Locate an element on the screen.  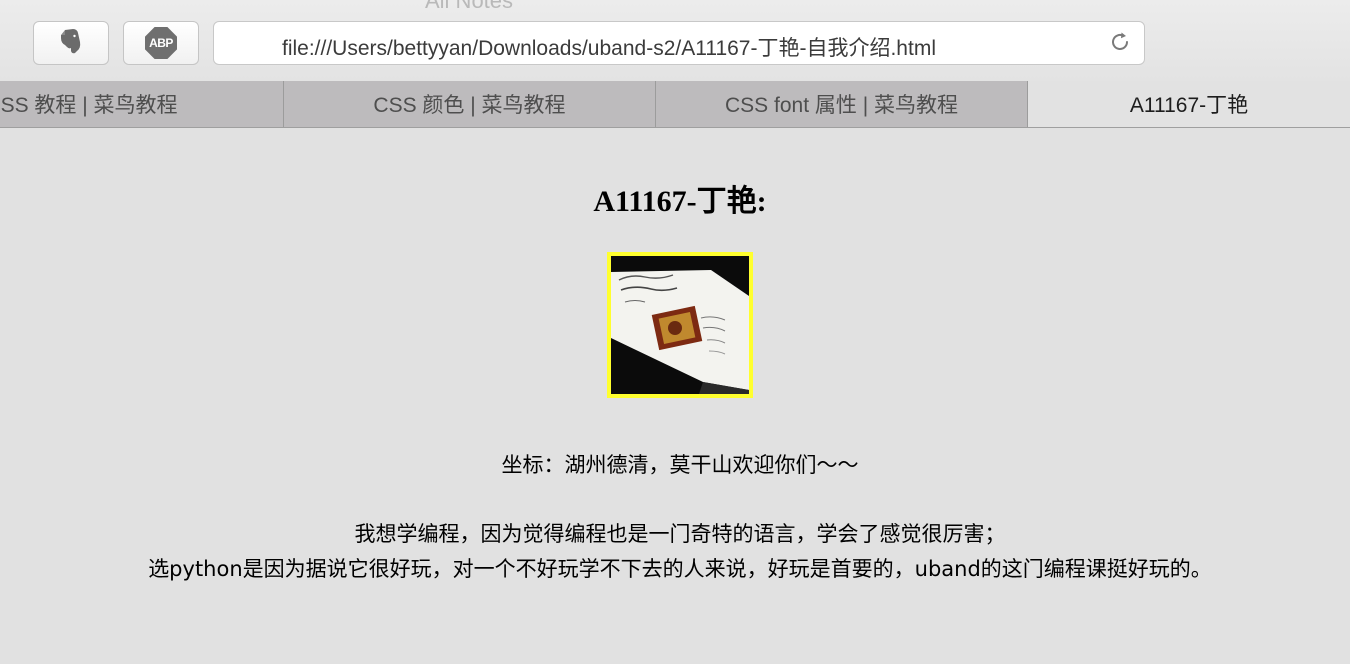
location-text: 坐标：湖州德清，莫干山欢迎你们～～ is located at coordinates (680, 465).